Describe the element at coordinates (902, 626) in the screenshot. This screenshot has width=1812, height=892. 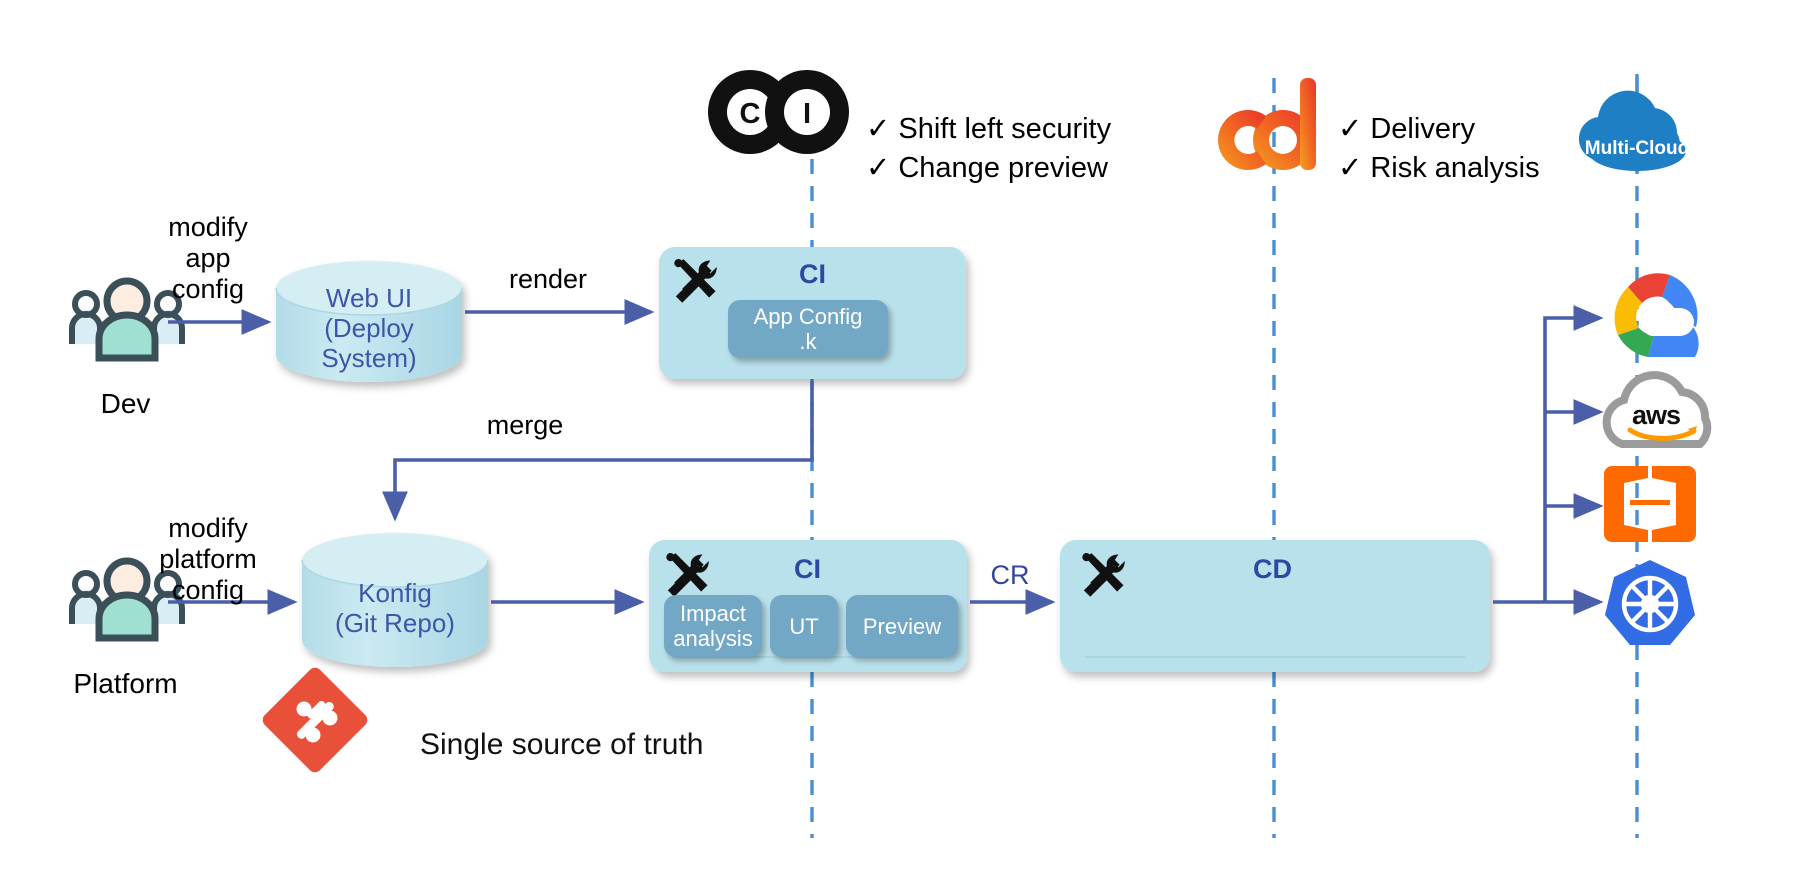
I see `chip-preview: Preview` at that location.